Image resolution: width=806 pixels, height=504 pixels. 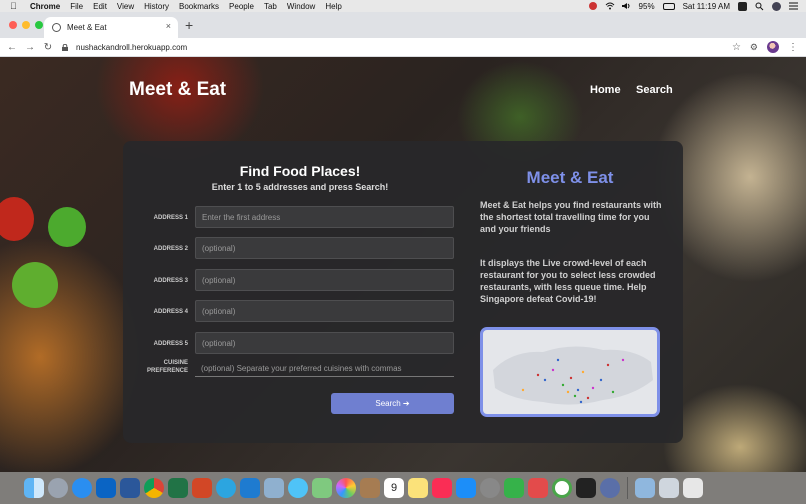 I want to click on macos-dock: 9, so click(x=403, y=488).